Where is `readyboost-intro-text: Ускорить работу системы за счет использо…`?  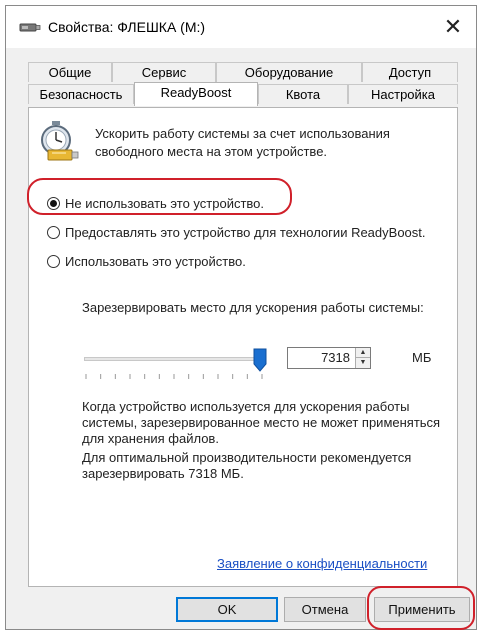 readyboost-intro-text: Ускорить работу системы за счет использо… is located at coordinates (242, 142).